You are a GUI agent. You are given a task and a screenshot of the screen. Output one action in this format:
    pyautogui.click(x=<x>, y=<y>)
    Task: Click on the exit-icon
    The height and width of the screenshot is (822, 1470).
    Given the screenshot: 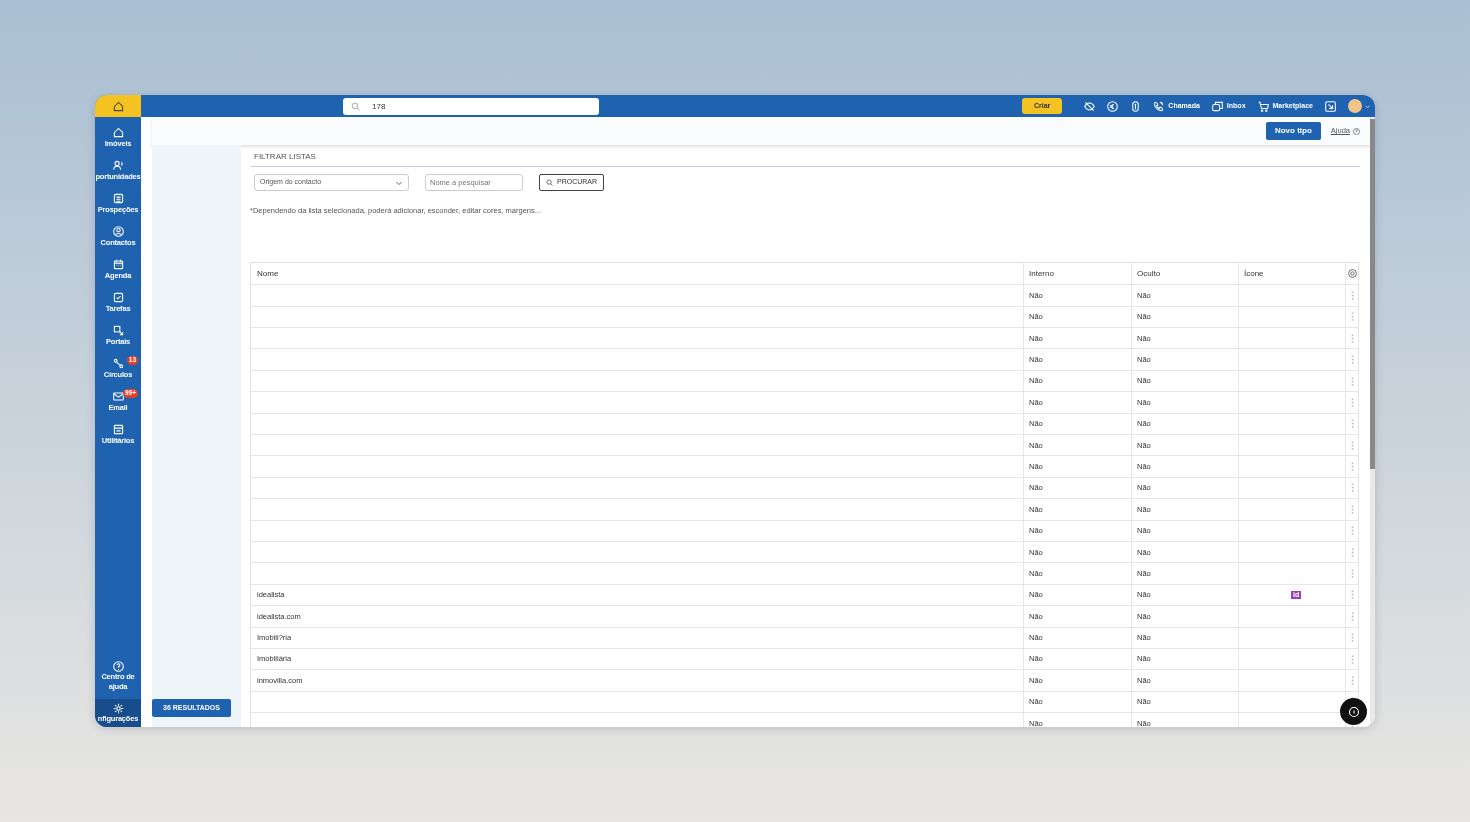 What is the action you would take?
    pyautogui.click(x=1330, y=106)
    